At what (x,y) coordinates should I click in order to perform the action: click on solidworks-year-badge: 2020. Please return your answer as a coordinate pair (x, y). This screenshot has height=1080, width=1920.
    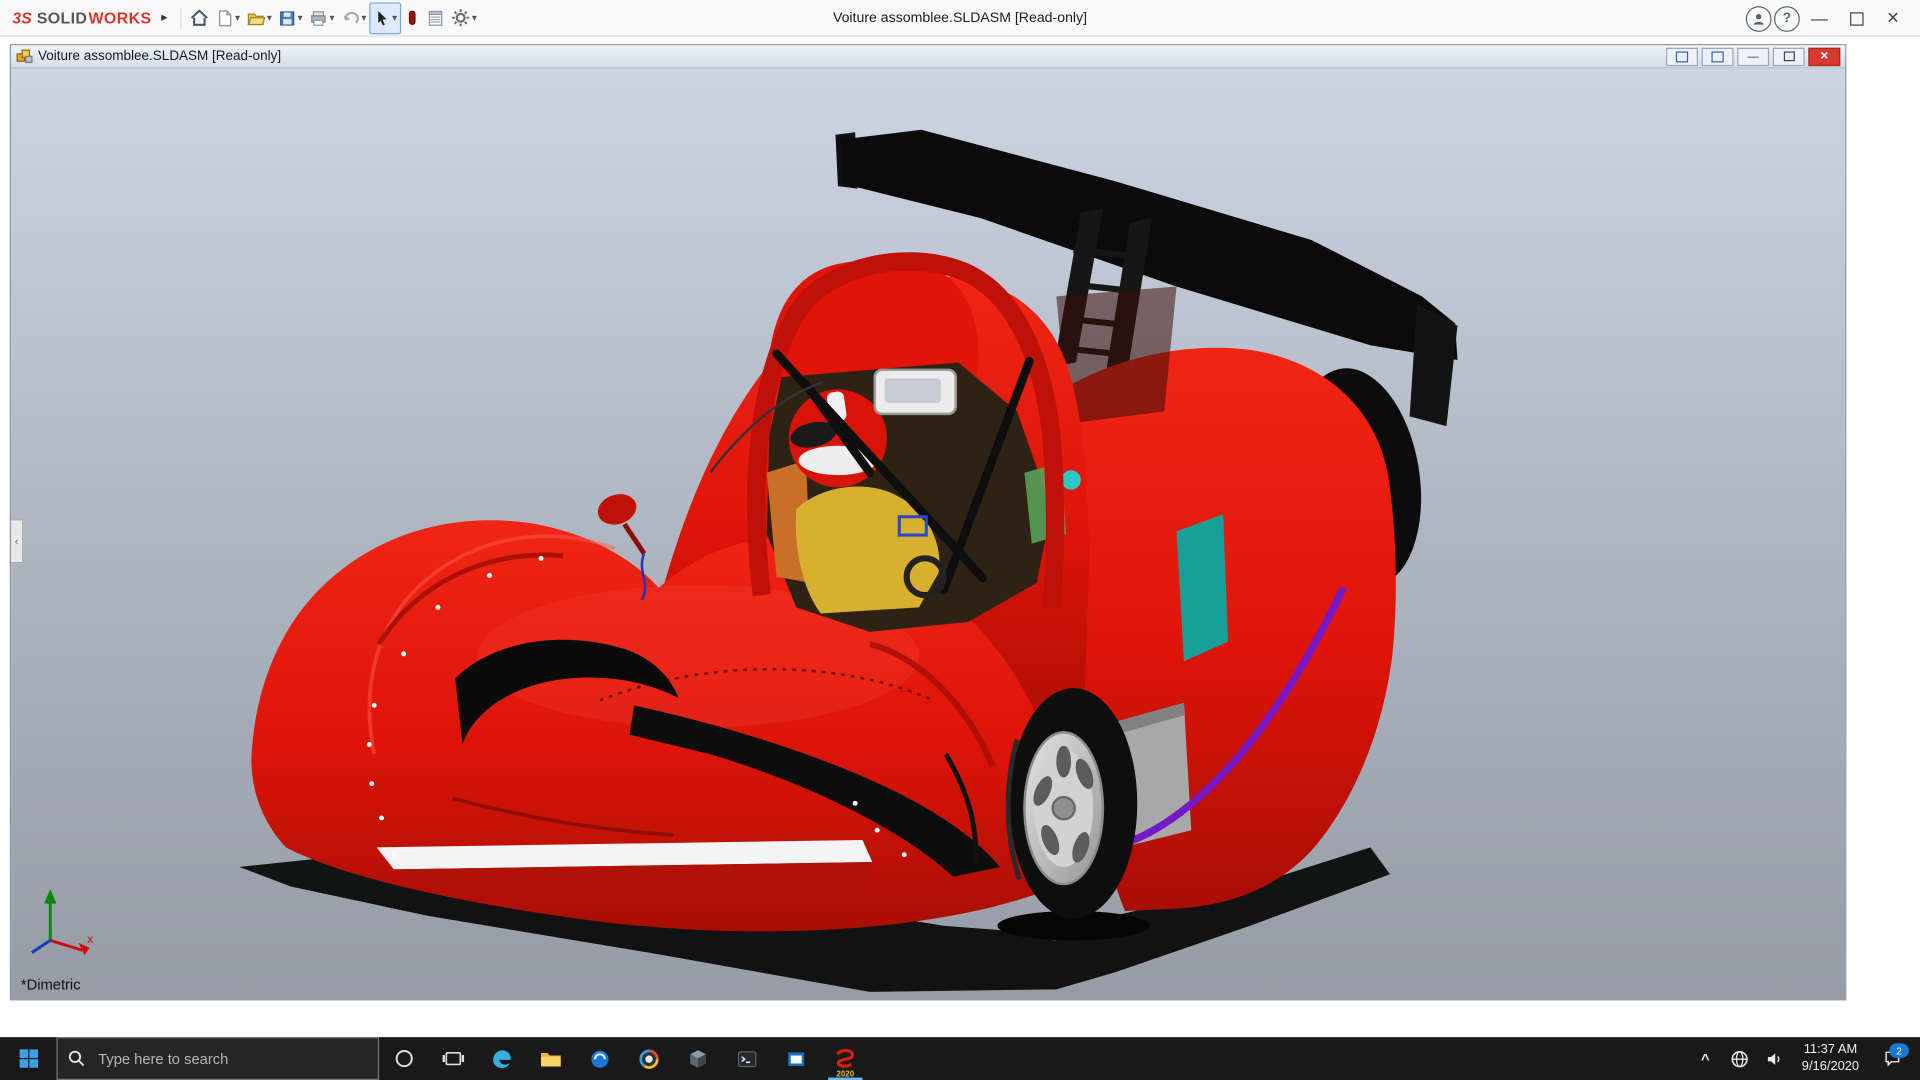
    Looking at the image, I should click on (845, 1074).